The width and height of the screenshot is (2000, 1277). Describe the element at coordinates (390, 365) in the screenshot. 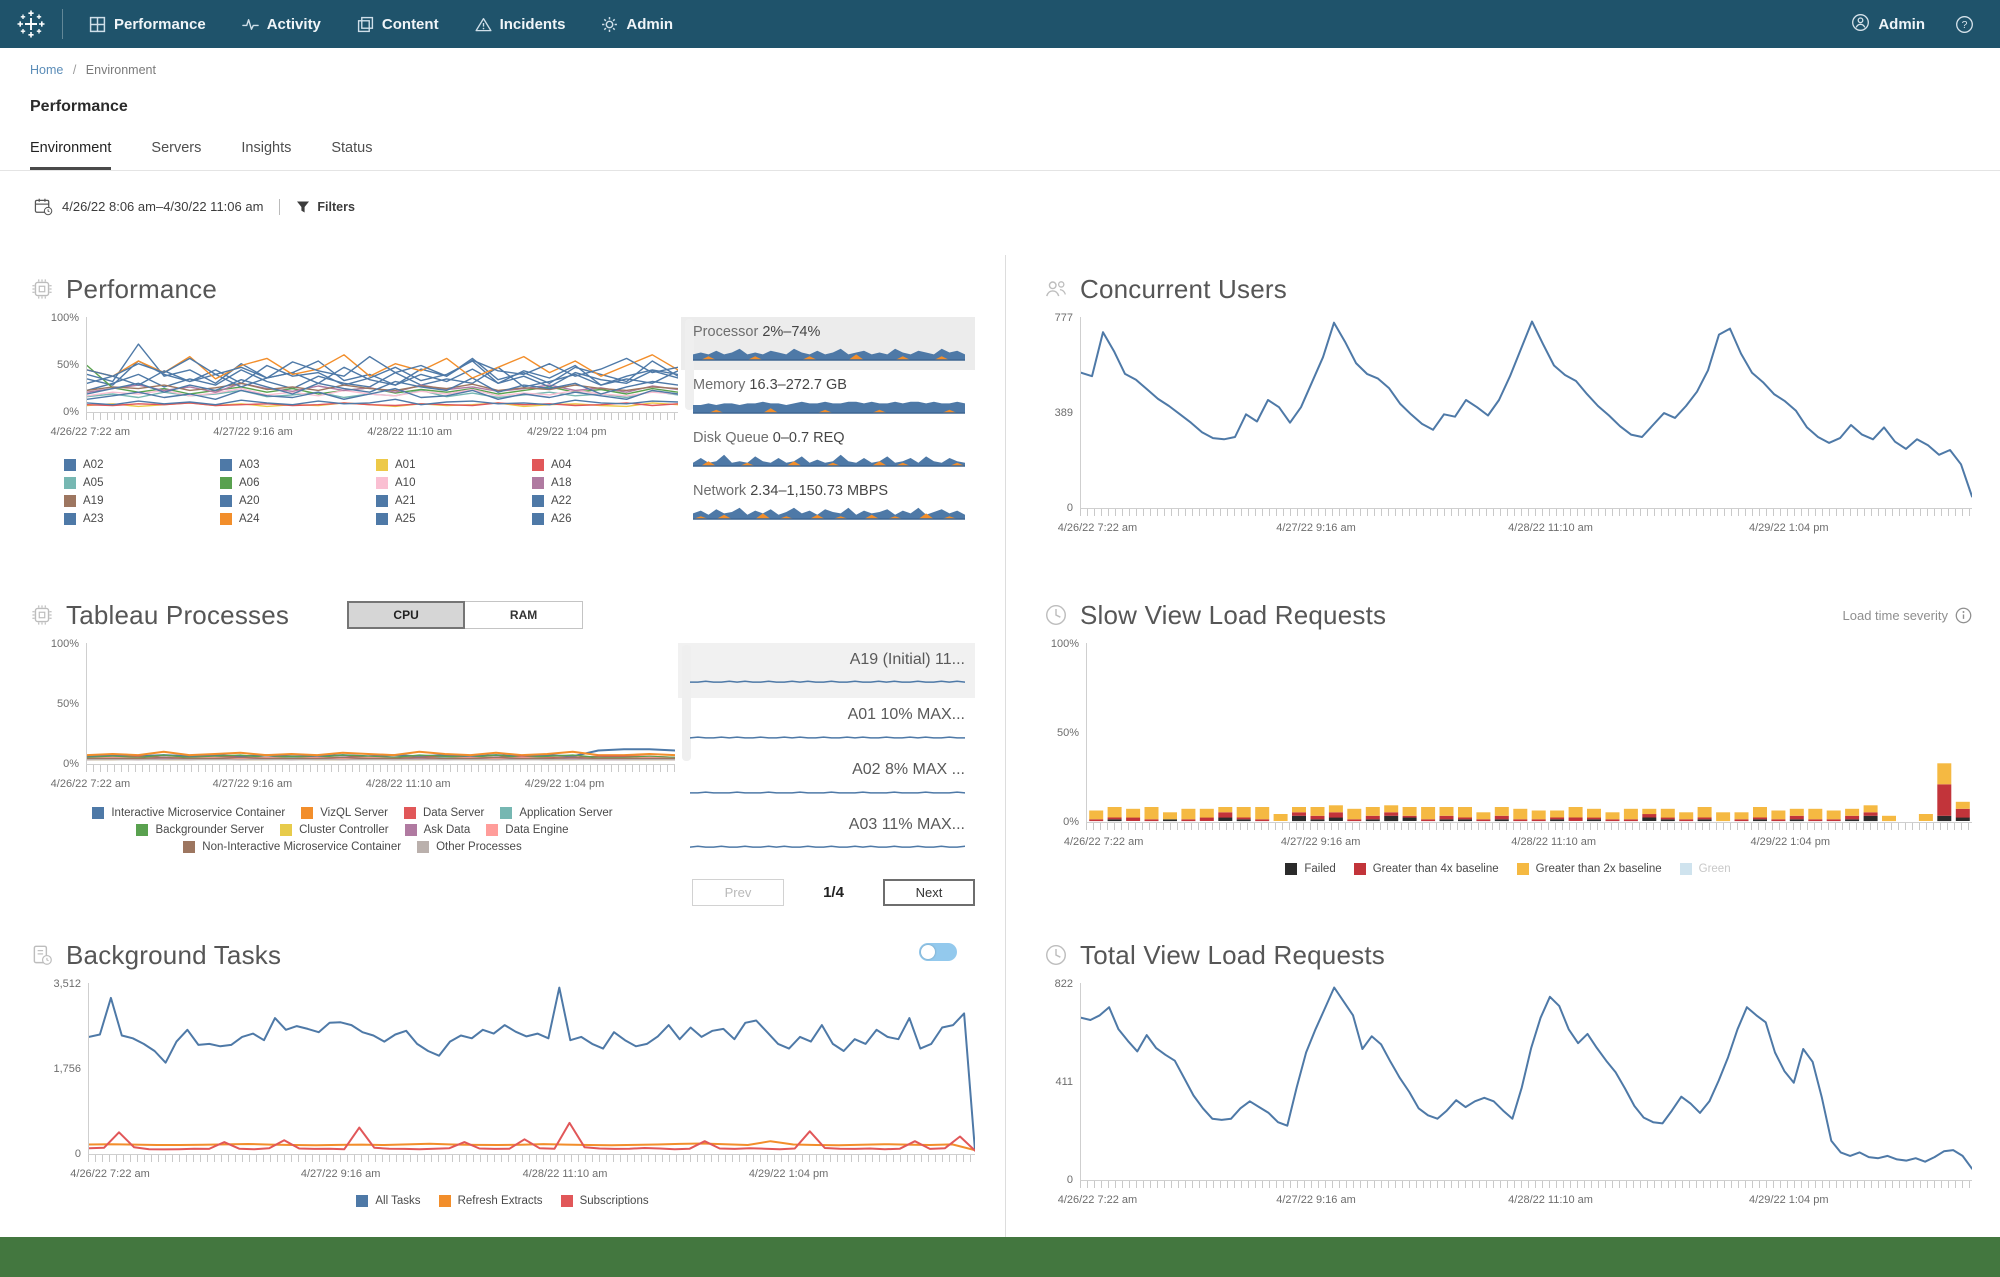

I see `performance-chart` at that location.